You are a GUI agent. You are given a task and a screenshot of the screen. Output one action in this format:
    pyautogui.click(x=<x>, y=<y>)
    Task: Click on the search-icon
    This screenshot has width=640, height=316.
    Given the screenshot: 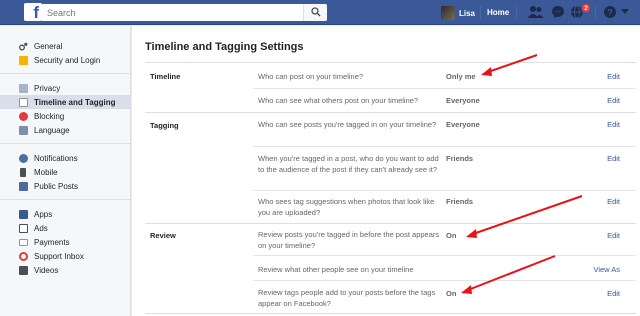 What is the action you would take?
    pyautogui.click(x=316, y=12)
    